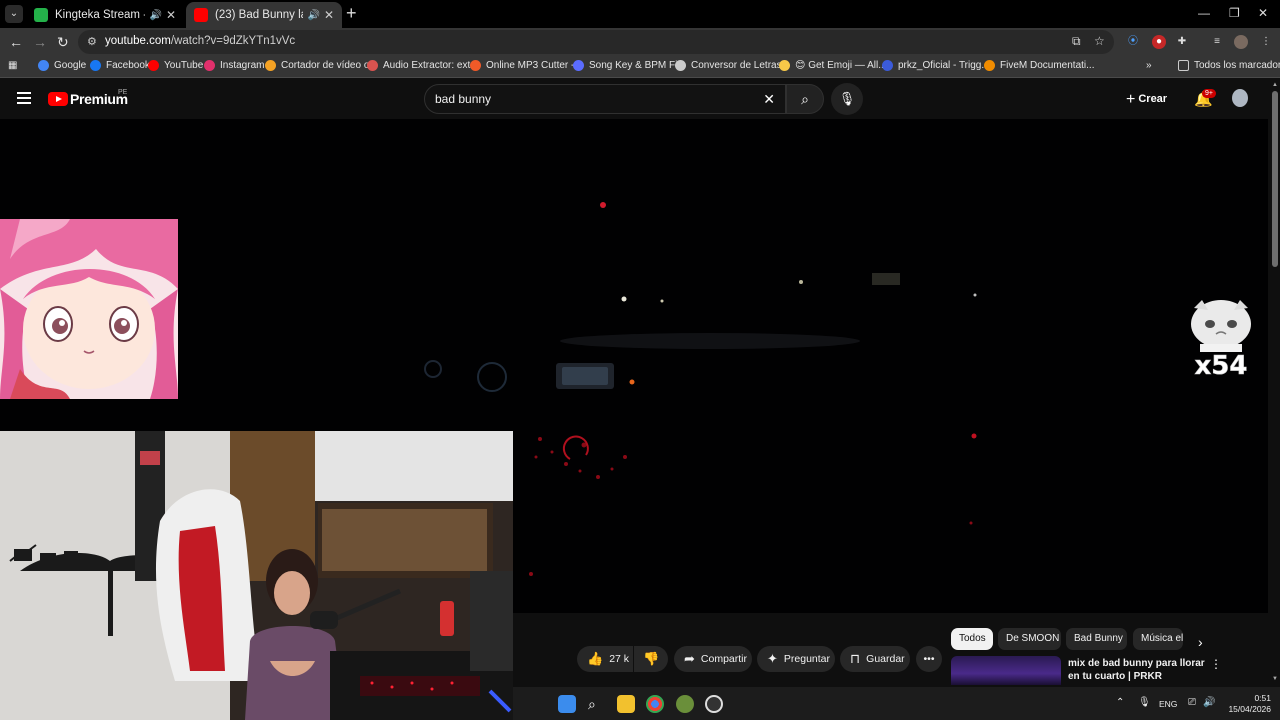 The height and width of the screenshot is (720, 1280). I want to click on more-horizontal-icon: •••, so click(929, 659).